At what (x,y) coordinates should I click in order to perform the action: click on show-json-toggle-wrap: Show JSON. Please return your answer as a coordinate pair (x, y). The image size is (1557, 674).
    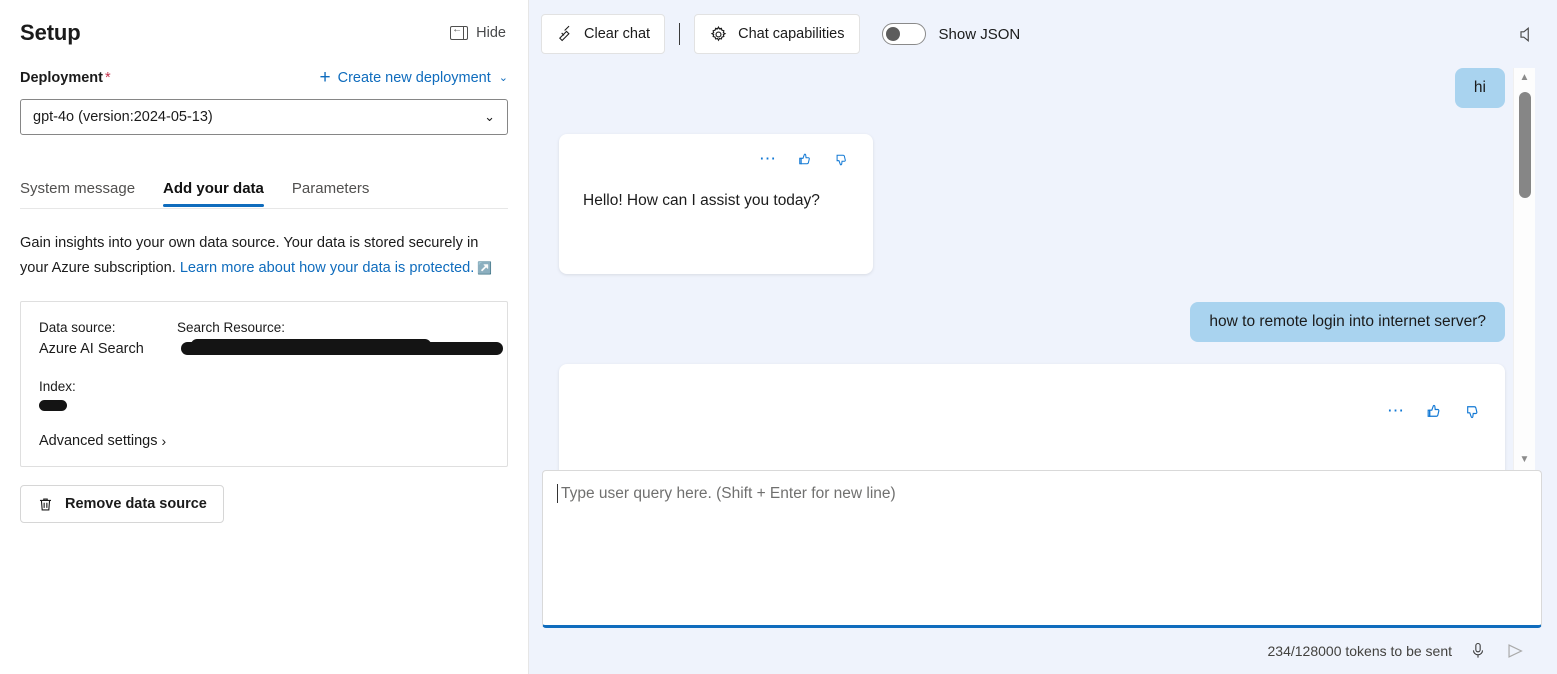
    Looking at the image, I should click on (951, 34).